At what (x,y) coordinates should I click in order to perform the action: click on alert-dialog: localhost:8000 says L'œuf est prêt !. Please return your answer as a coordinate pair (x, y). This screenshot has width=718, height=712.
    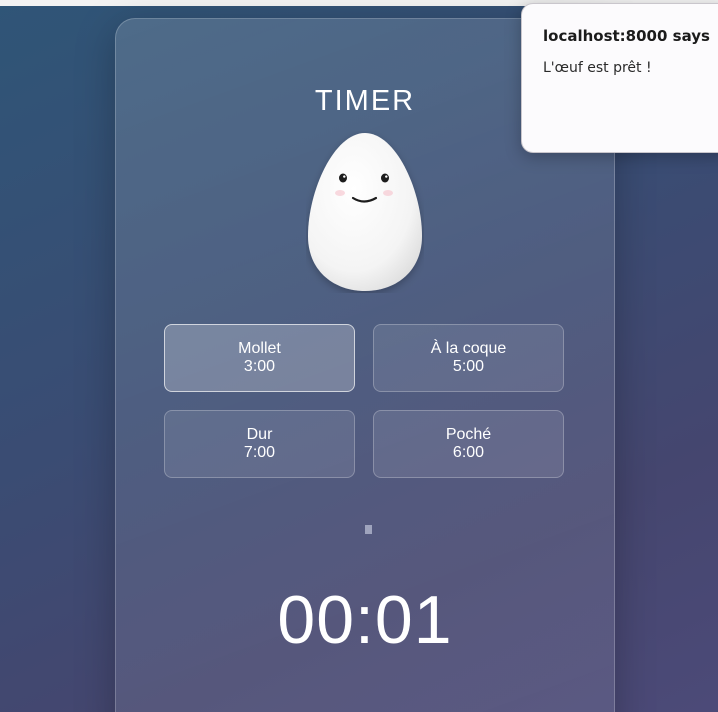
    Looking at the image, I should click on (619, 78).